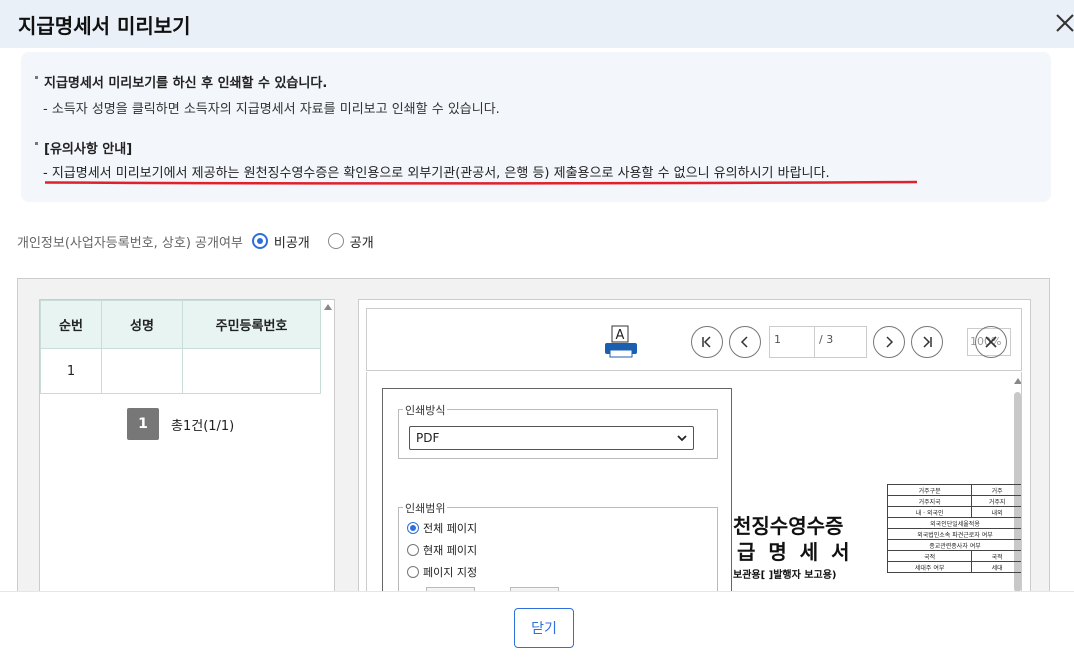 This screenshot has width=1074, height=663. I want to click on range-option-all: 전체 페이지, so click(442, 528).